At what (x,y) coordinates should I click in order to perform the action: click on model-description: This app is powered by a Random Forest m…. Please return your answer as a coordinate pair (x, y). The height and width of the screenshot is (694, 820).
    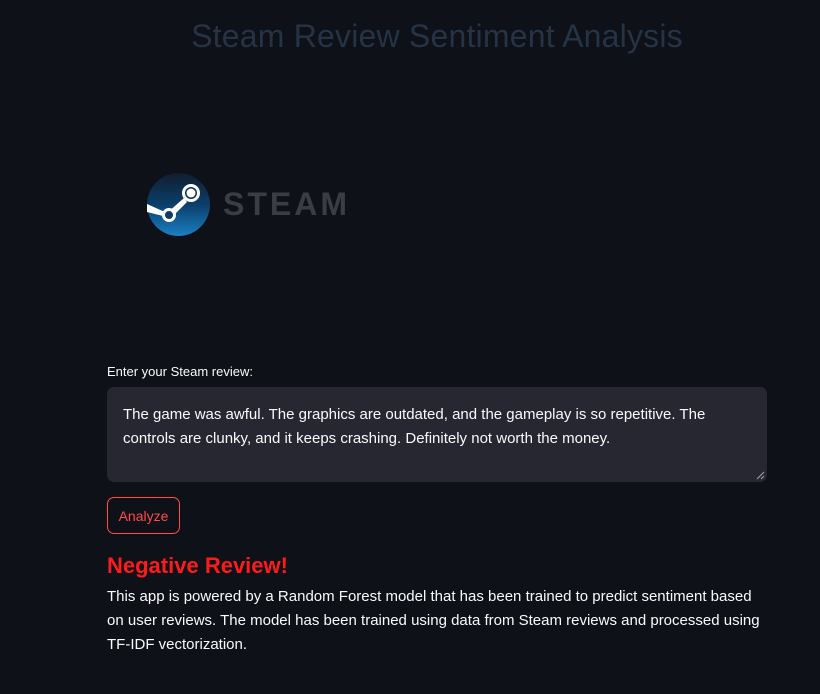
    Looking at the image, I should click on (433, 620).